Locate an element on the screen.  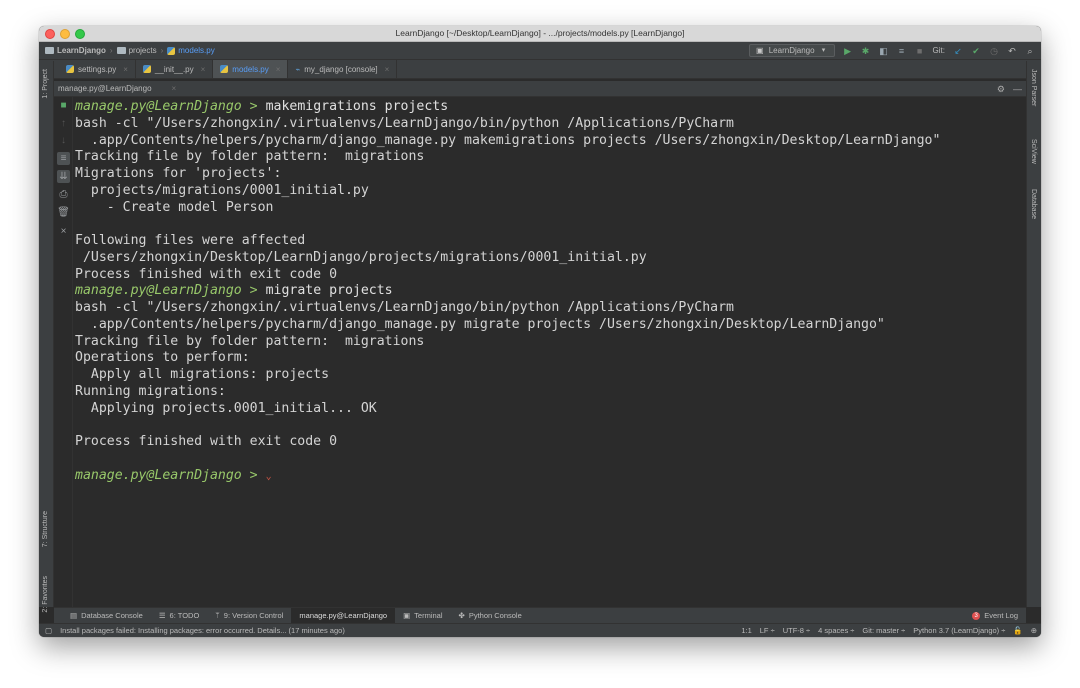
tab-models: models.py × is located at coordinates (251, 69).